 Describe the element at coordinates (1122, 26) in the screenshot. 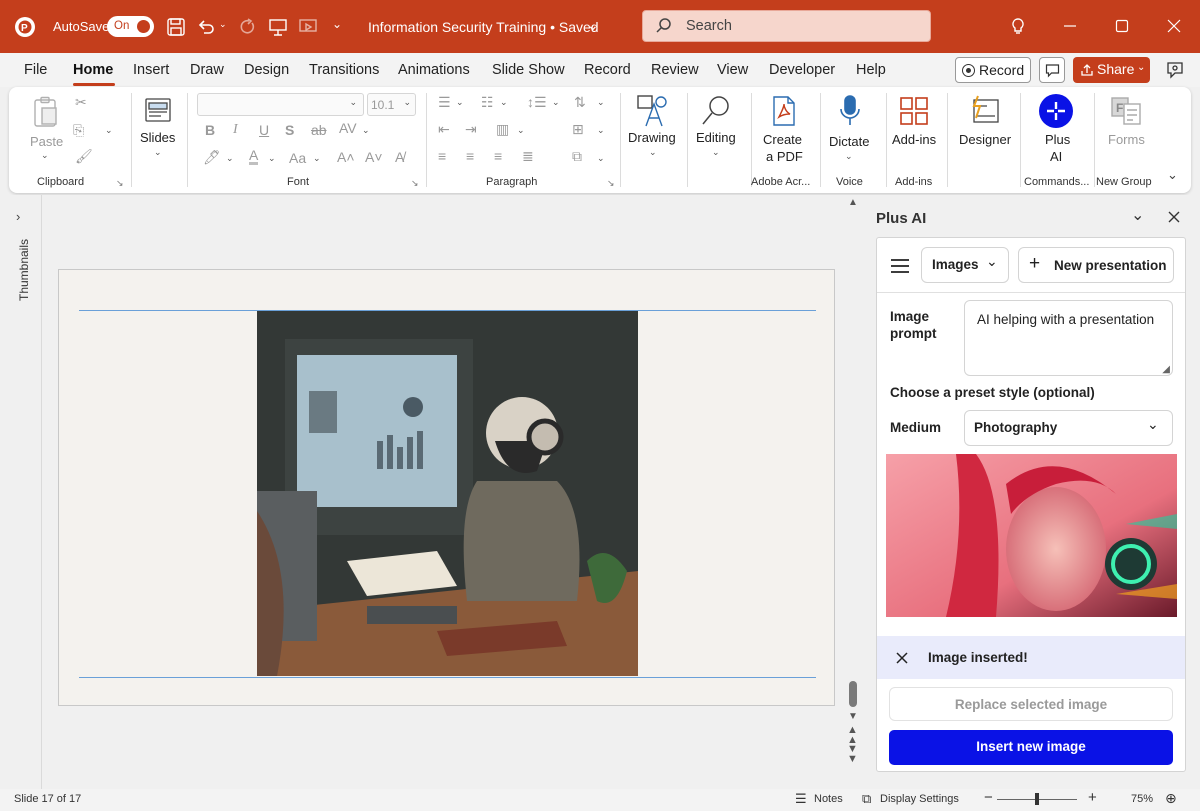

I see `maximize-icon` at that location.